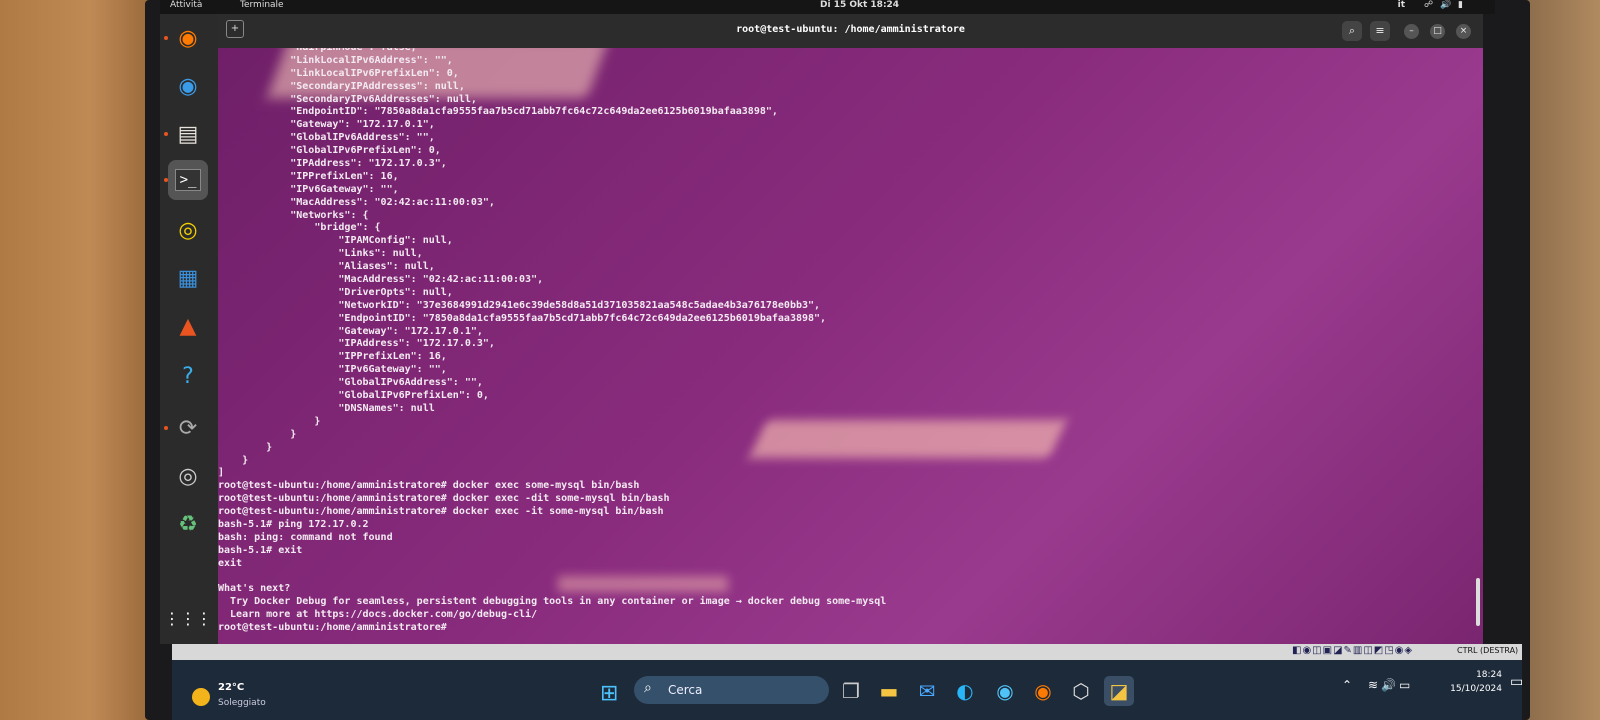 This screenshot has height=720, width=1600. I want to click on vm-device-icons: ◧◉◫▣◪✎▥◫◩◳◉◈, so click(1352, 650).